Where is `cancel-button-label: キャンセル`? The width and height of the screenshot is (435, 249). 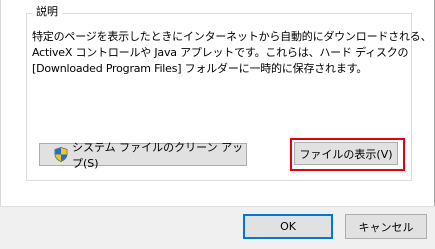 cancel-button-label: キャンセル is located at coordinates (386, 227).